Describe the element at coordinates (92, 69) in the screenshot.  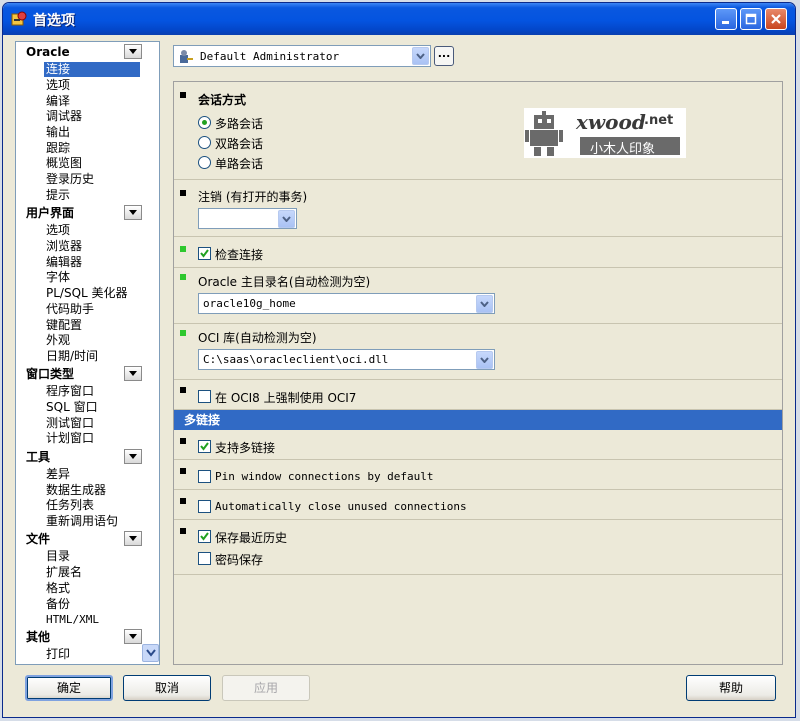
I see `tree-item-connection: 连接` at that location.